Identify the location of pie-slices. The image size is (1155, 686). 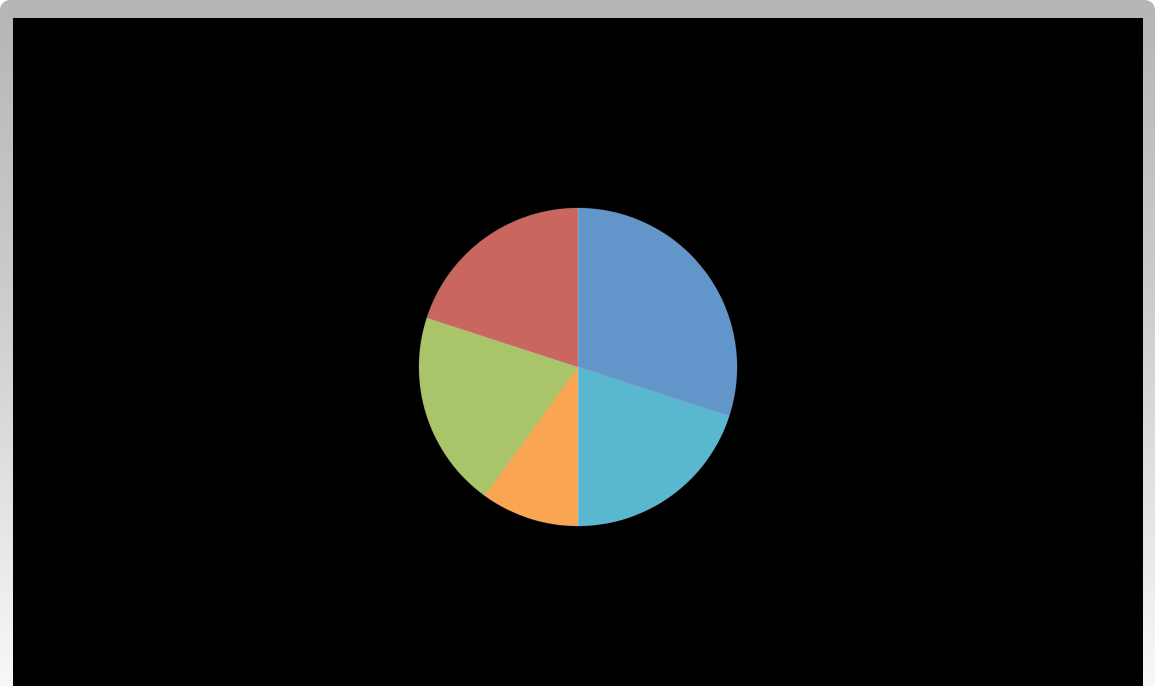
(578, 367).